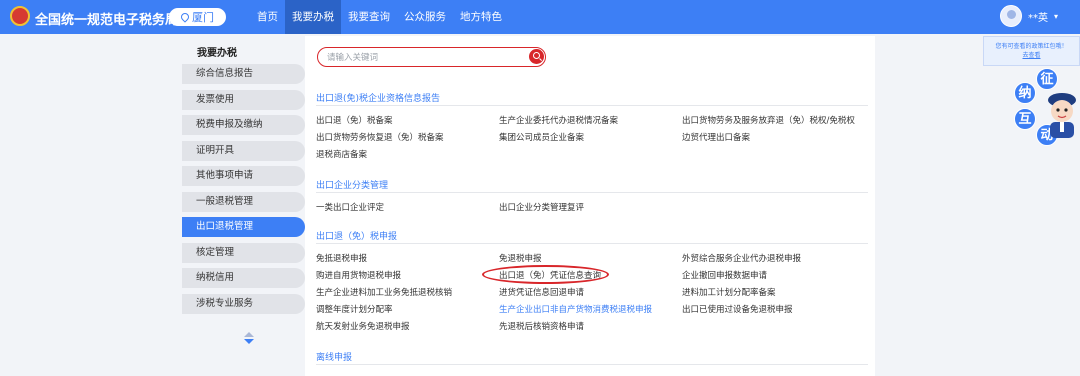  I want to click on link-classification-review: 出口企业分类管理复评, so click(541, 207).